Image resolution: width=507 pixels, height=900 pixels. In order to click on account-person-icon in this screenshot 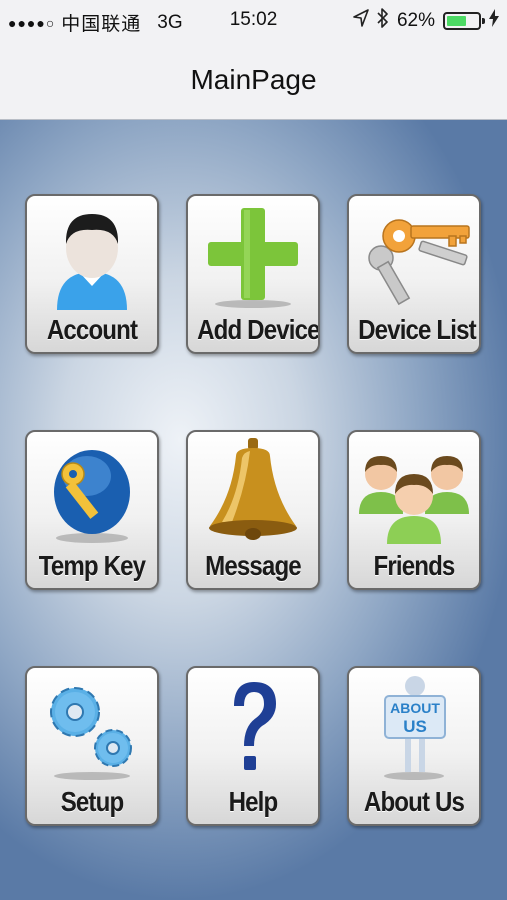, I will do `click(92, 262)`.